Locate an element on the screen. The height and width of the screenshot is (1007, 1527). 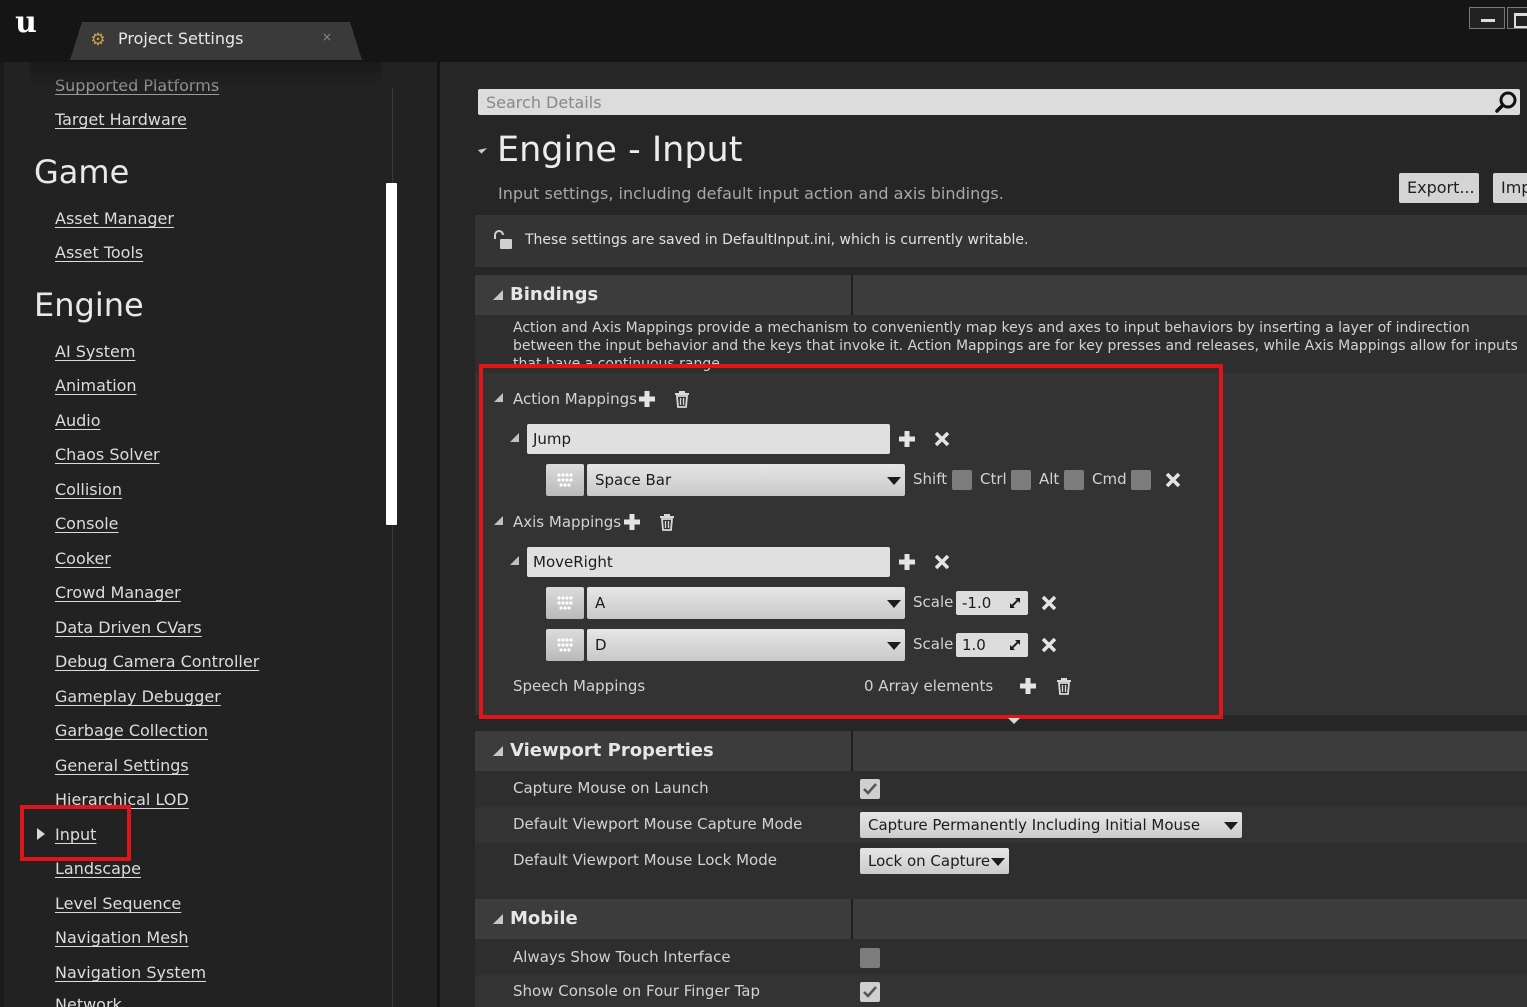
sidebar-item-audio: Audio is located at coordinates (77, 420).